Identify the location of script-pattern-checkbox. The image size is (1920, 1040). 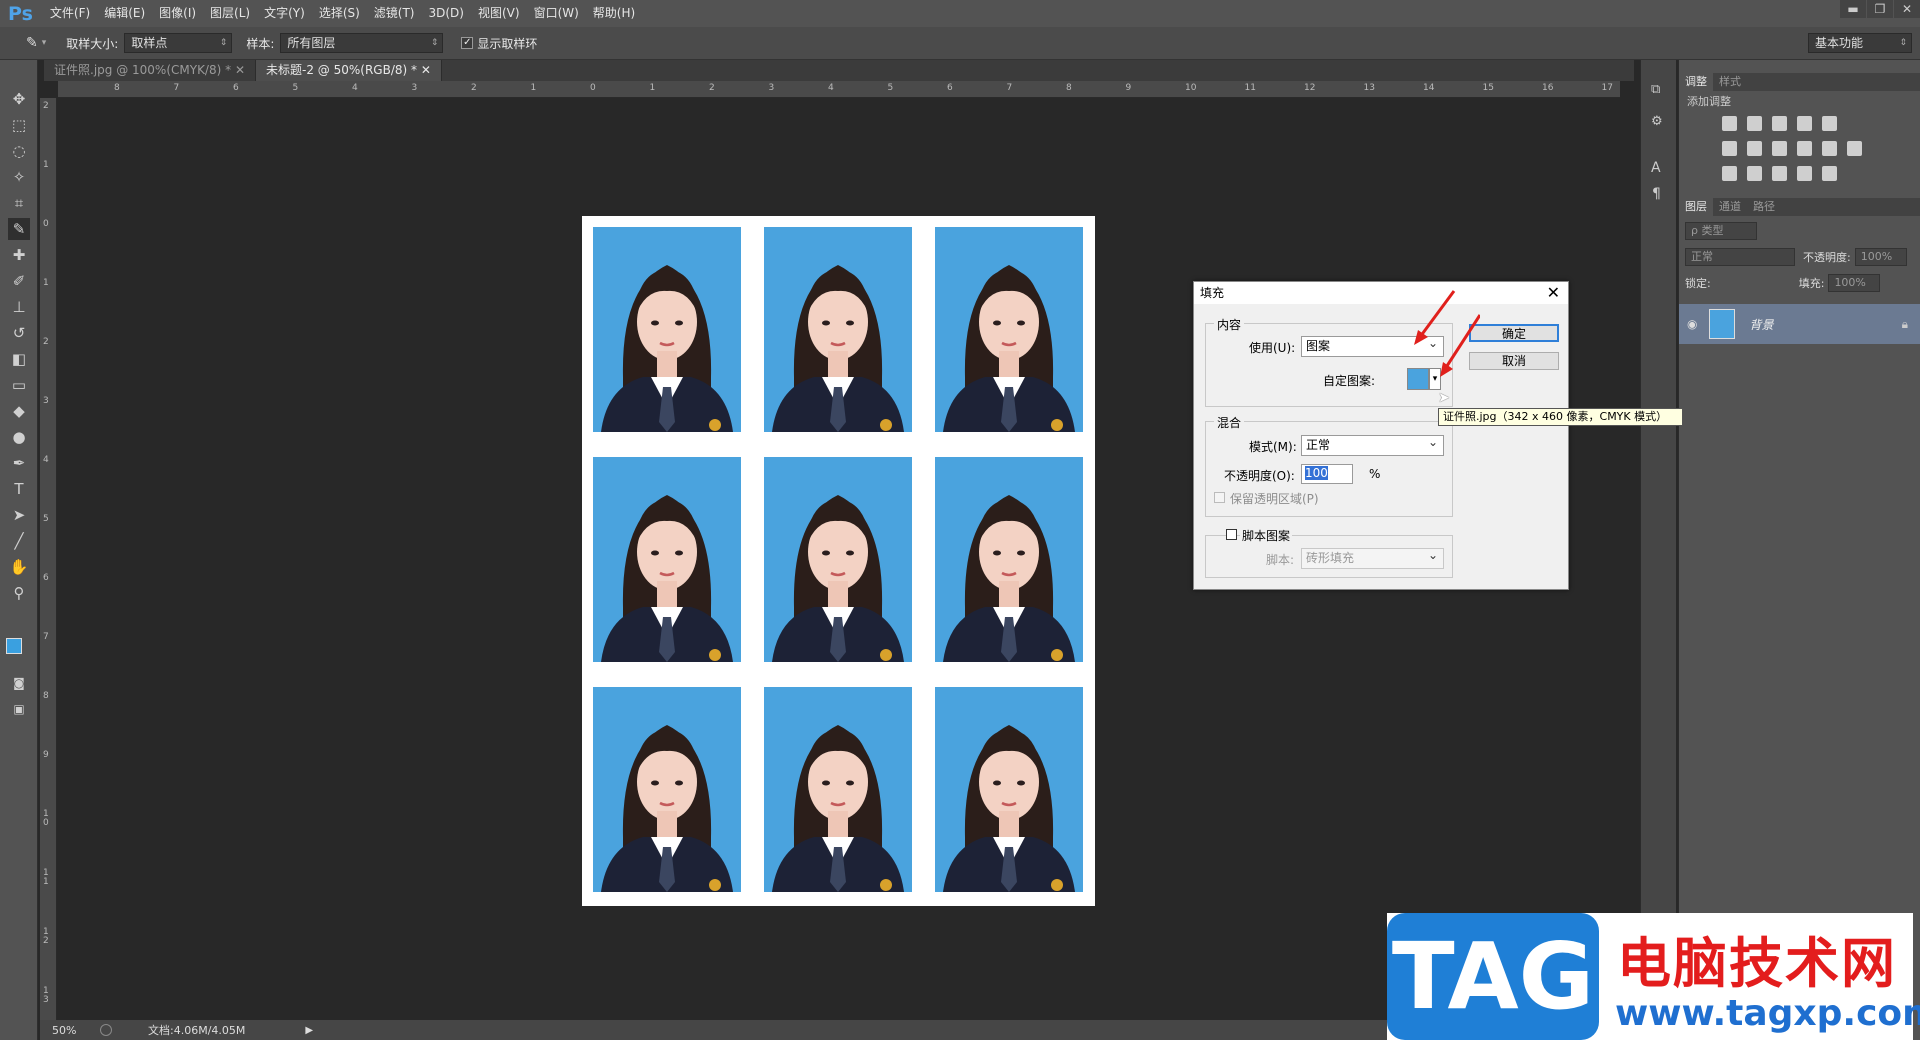
(1231, 534).